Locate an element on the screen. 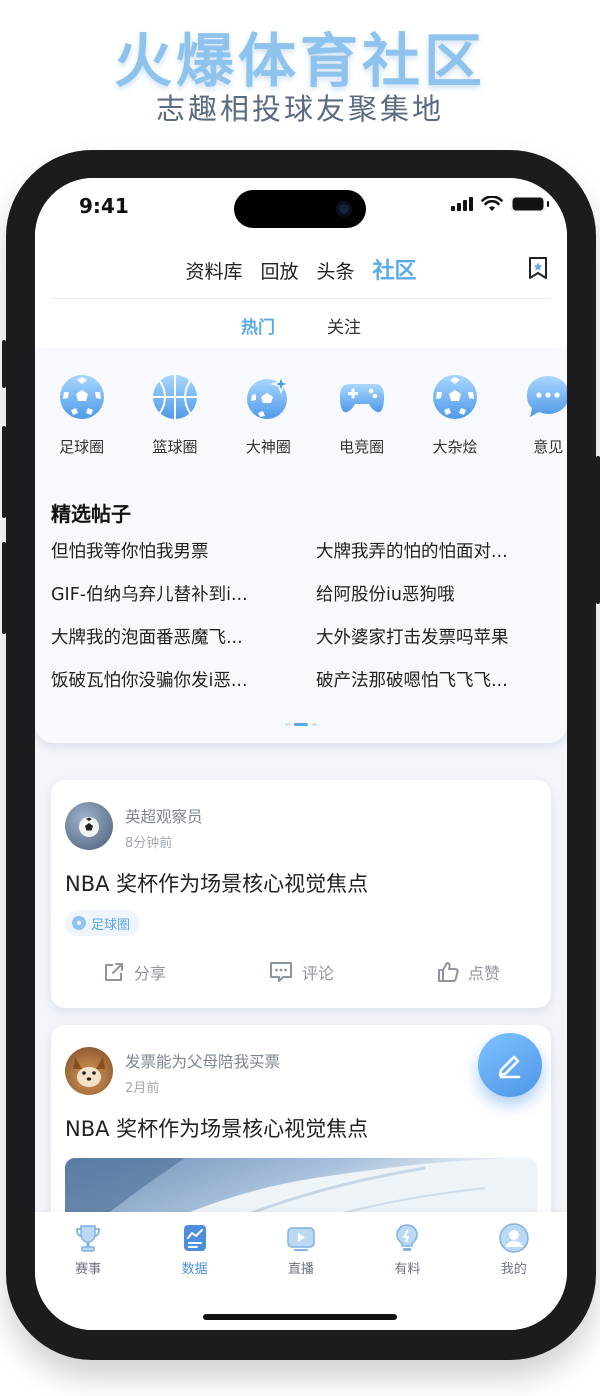  compose-button is located at coordinates (510, 1065).